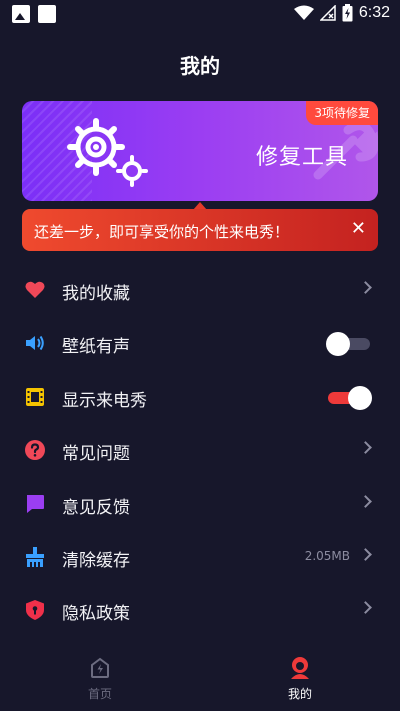  What do you see at coordinates (299, 694) in the screenshot?
I see `tab-mine-label: 我的` at bounding box center [299, 694].